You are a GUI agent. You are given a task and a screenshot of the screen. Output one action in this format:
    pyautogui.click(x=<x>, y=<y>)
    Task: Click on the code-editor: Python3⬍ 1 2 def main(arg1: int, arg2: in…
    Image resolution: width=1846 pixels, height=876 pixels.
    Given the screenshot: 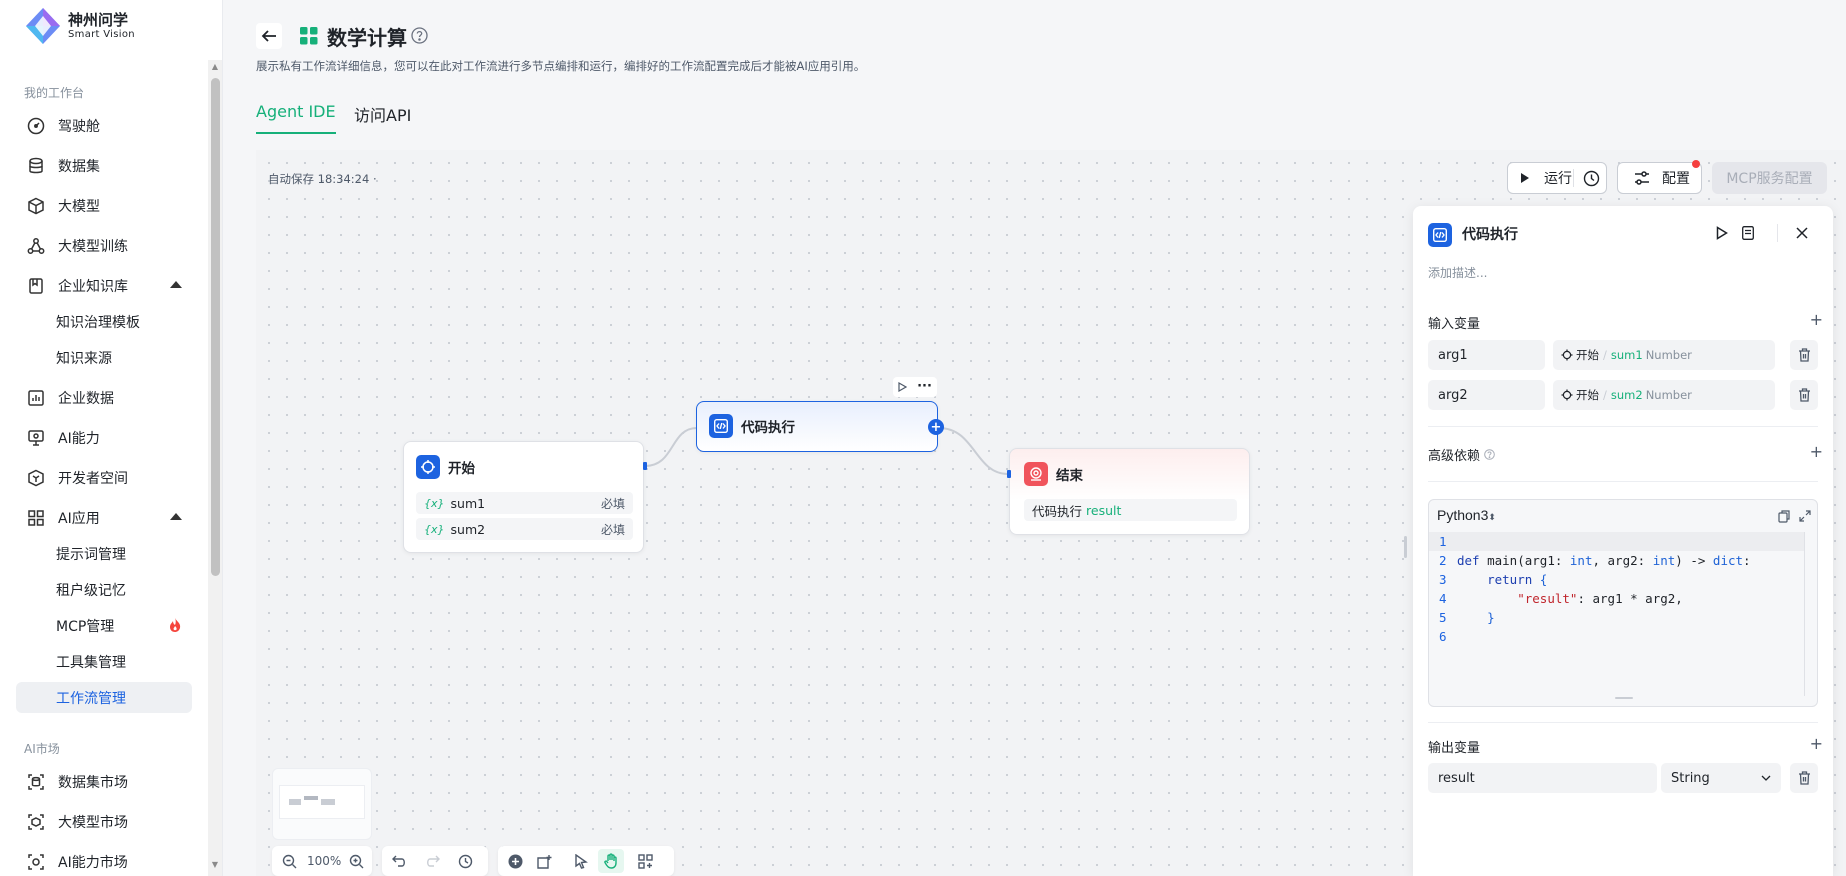 What is the action you would take?
    pyautogui.click(x=1623, y=603)
    